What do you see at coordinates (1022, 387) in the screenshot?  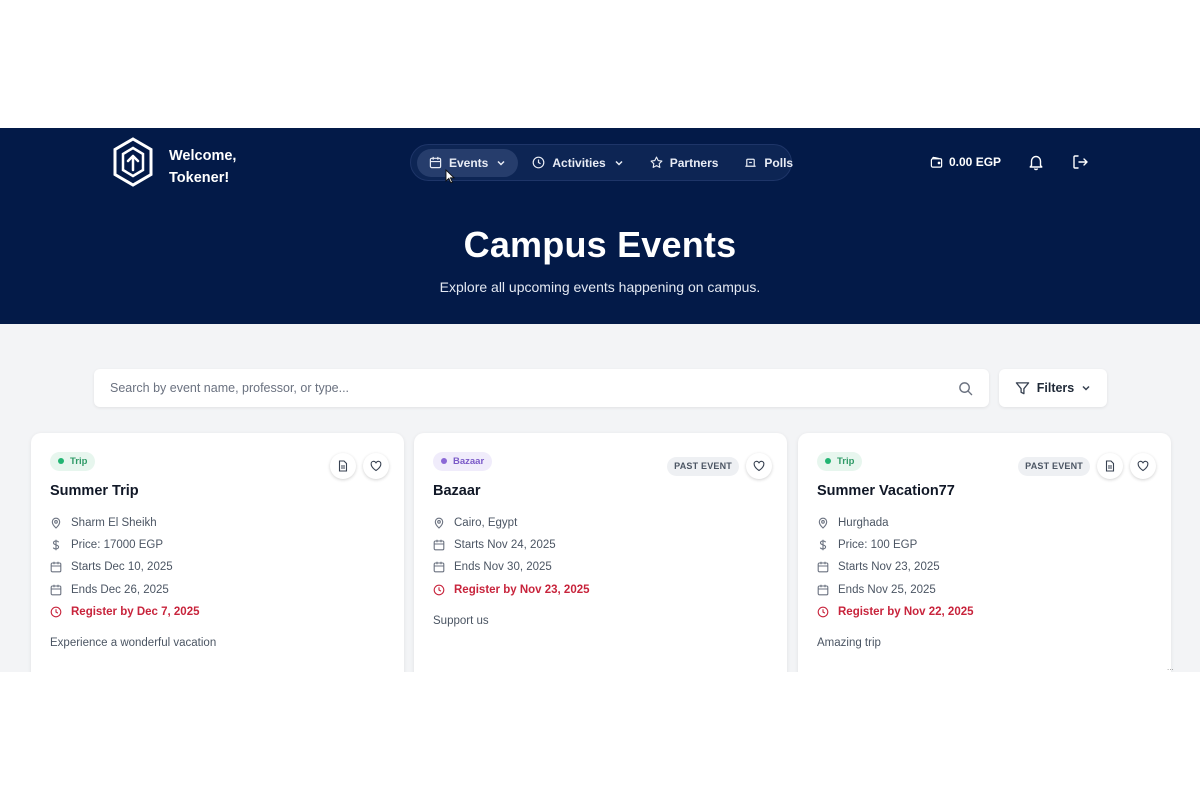 I see `filter-icon` at bounding box center [1022, 387].